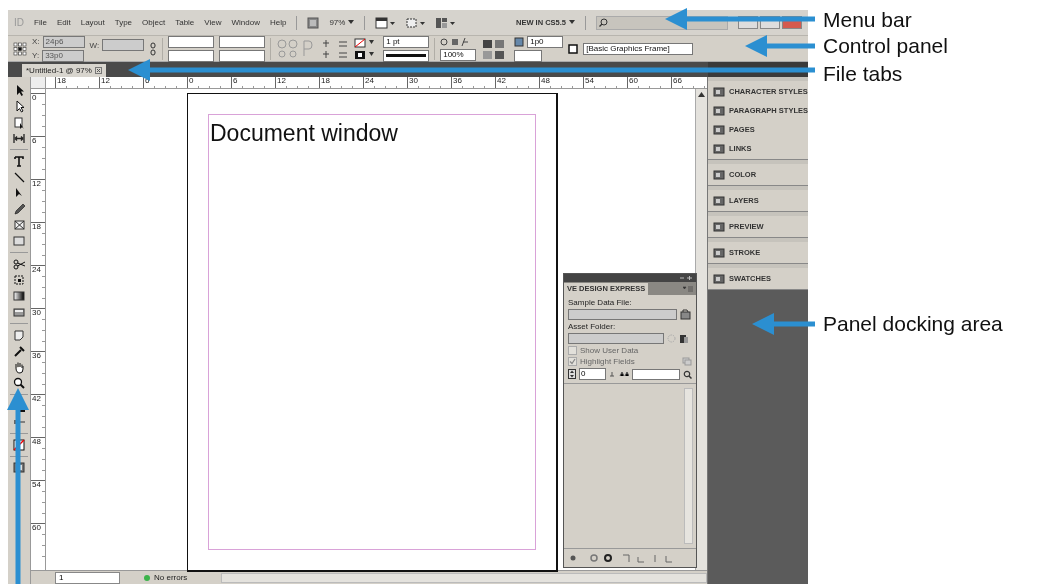 The image size is (1051, 584). Describe the element at coordinates (638, 48) in the screenshot. I see `object-style-dropdown: [Basic Graphics Frame]` at that location.